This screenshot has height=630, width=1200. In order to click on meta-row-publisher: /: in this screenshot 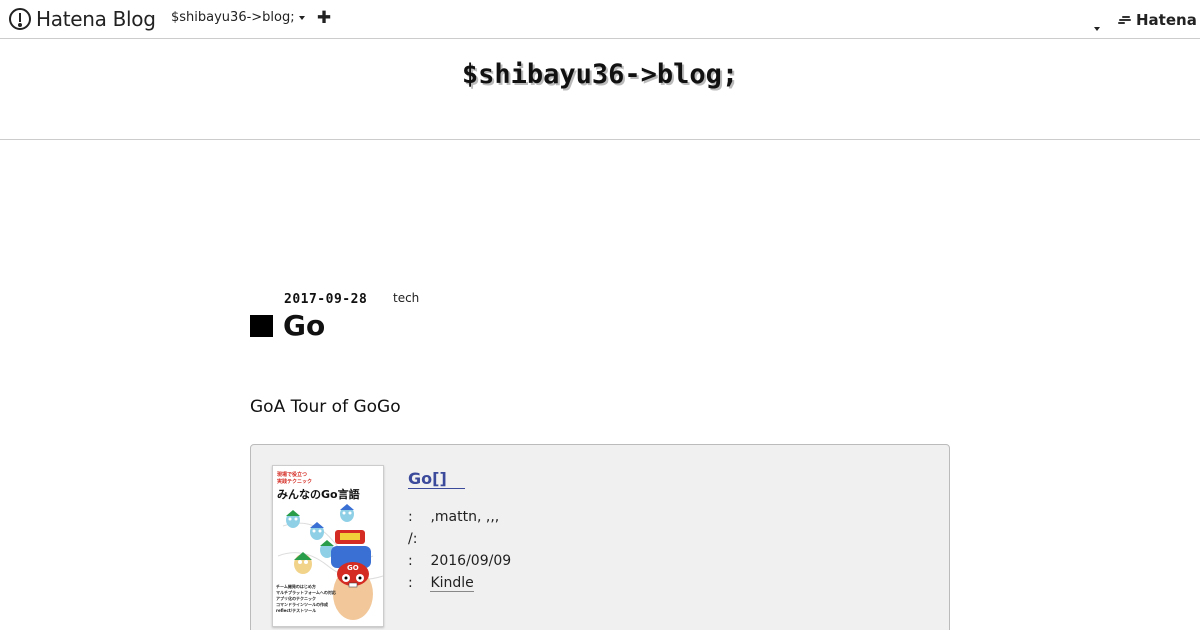, I will do `click(459, 541)`.